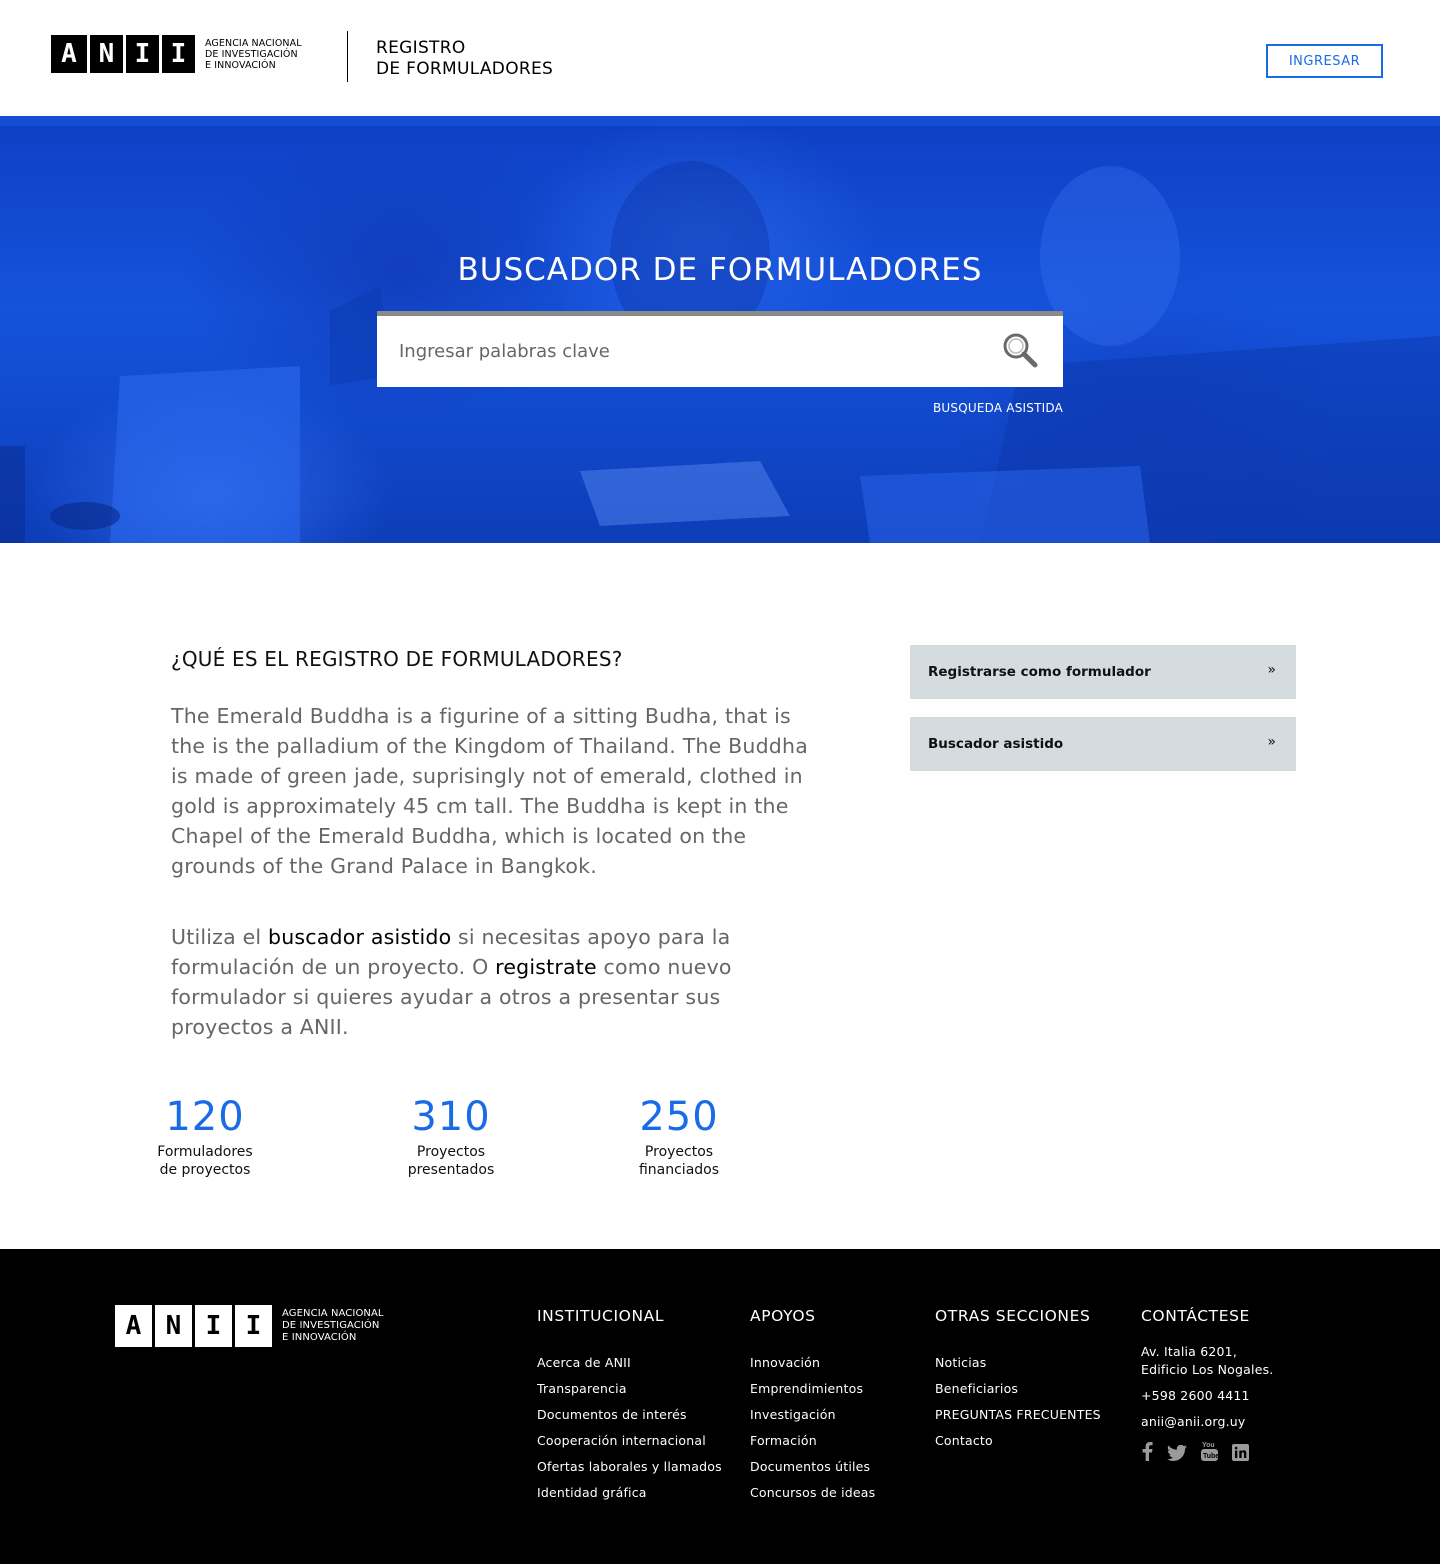  Describe the element at coordinates (1207, 1422) in the screenshot. I see `contact-email: anii@anii.org.uy` at that location.